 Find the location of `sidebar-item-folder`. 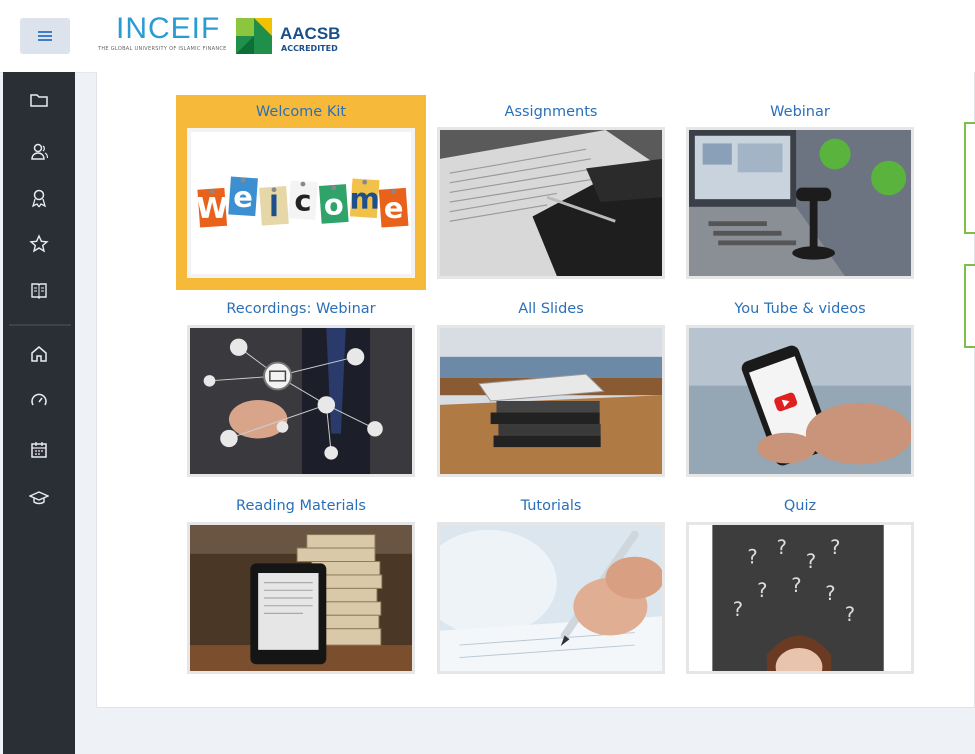

sidebar-item-folder is located at coordinates (39, 100).